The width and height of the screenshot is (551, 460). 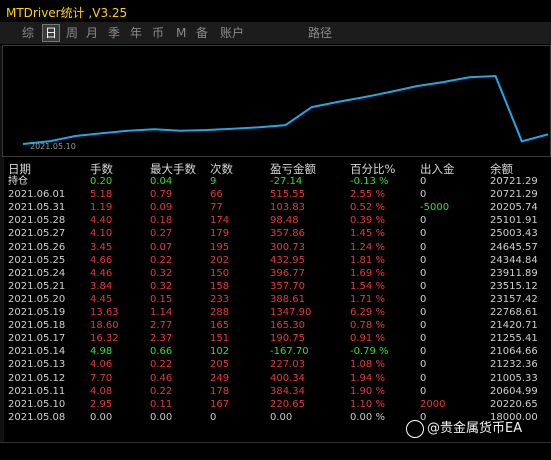 I want to click on cell-max_lots: 0.11, so click(x=161, y=404).